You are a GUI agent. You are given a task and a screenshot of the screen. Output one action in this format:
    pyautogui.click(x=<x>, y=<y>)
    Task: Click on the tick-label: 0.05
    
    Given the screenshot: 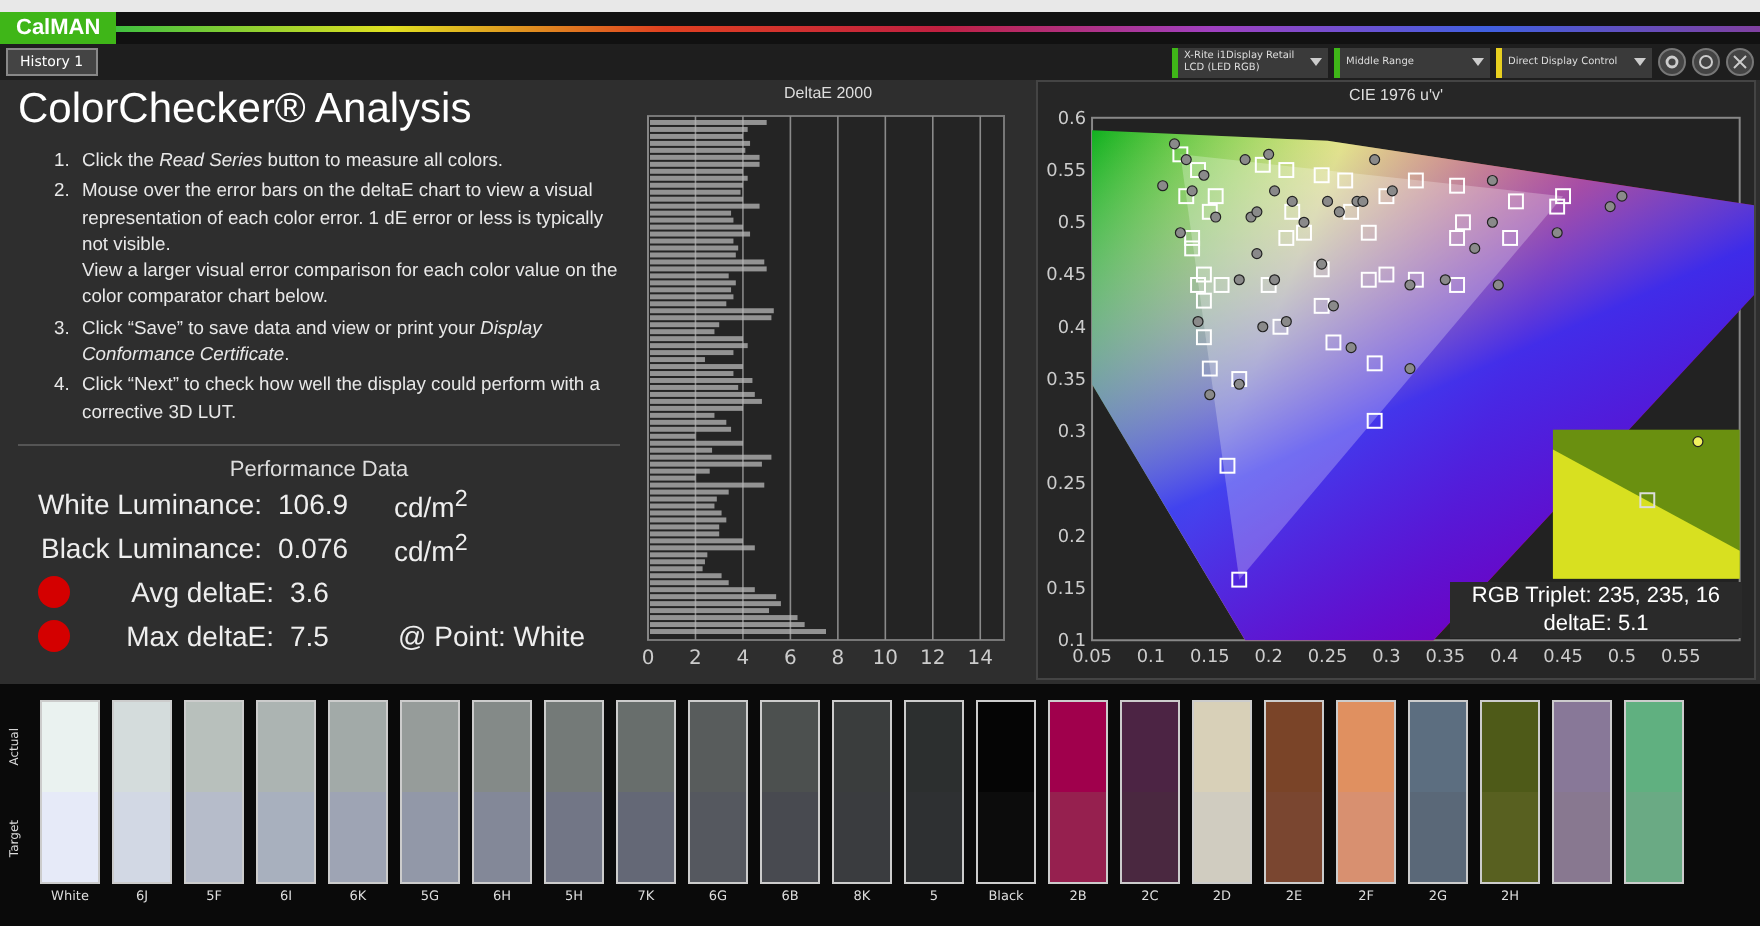 What is the action you would take?
    pyautogui.click(x=1092, y=658)
    